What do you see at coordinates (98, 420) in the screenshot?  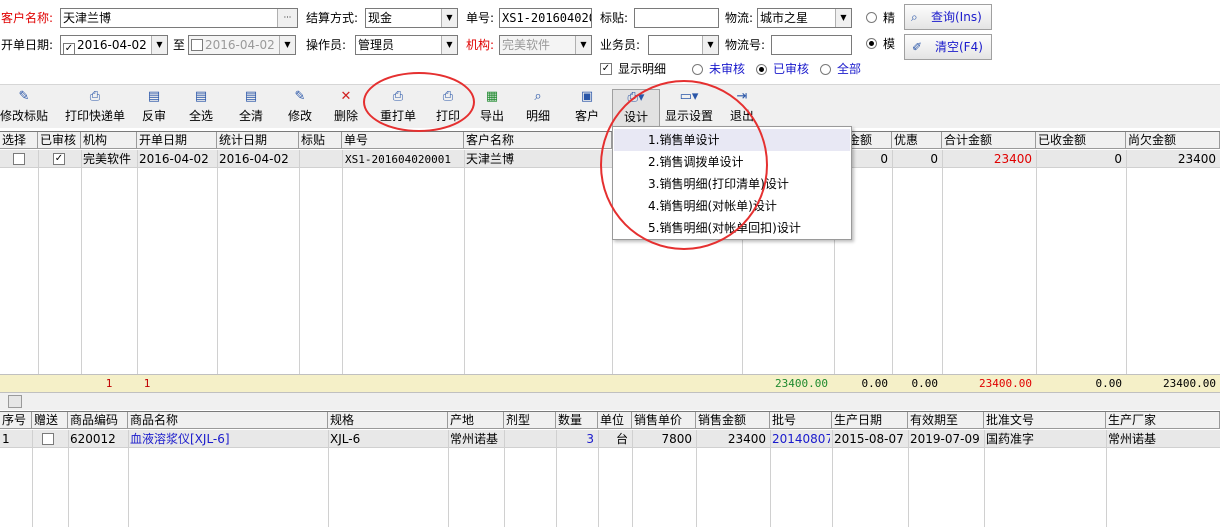 I see `column-header: 商品编码` at bounding box center [98, 420].